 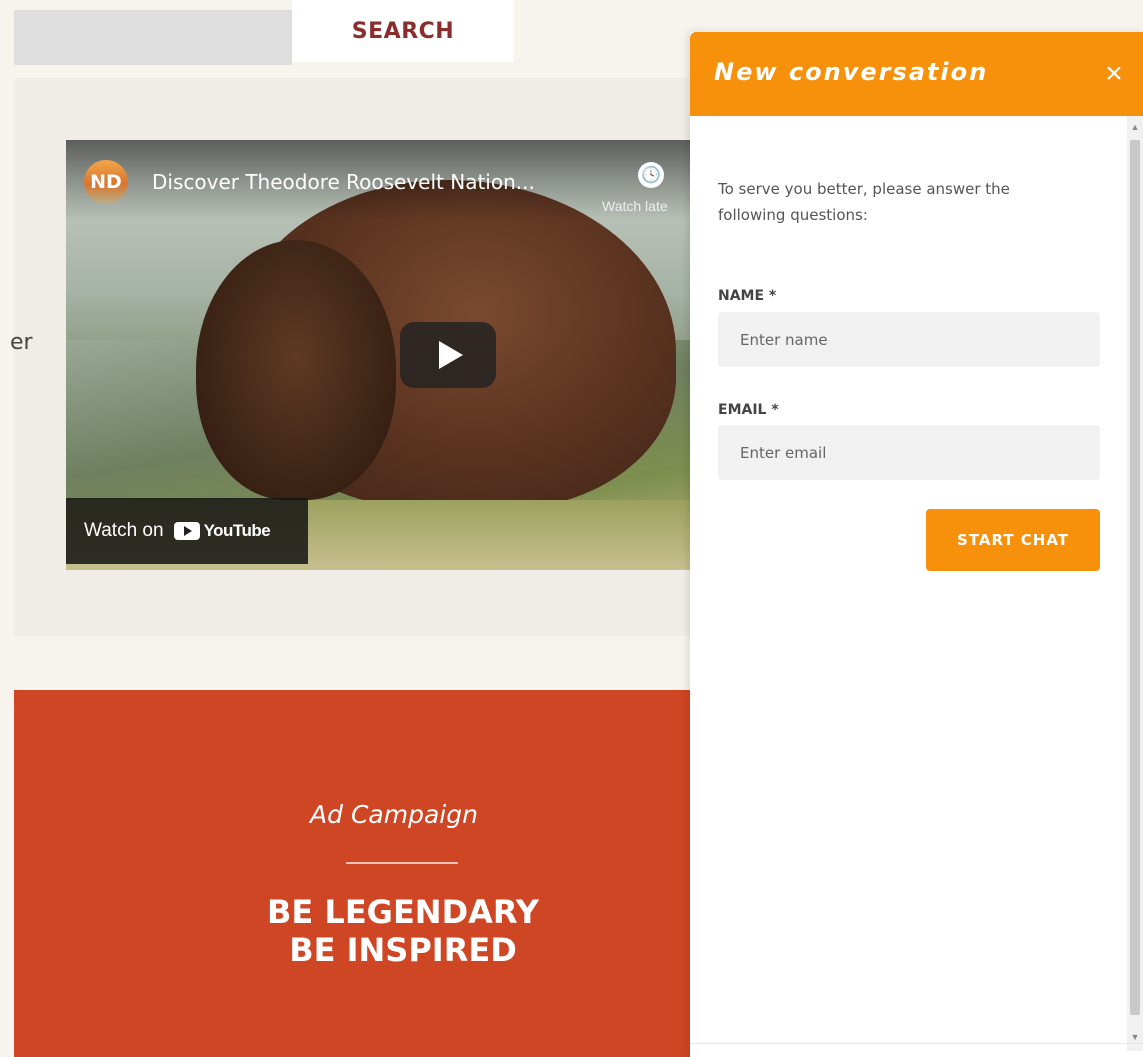 I want to click on scroll-up-arrow-icon: ▲, so click(x=1135, y=127).